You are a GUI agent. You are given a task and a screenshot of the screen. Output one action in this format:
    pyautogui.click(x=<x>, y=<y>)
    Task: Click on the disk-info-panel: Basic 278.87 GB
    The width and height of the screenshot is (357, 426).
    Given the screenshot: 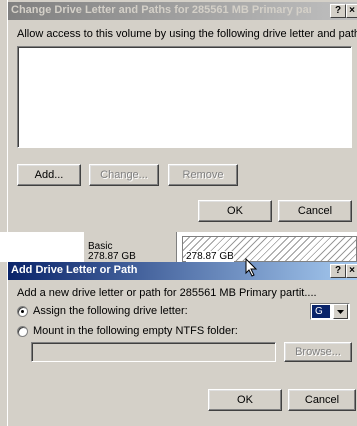 What is the action you would take?
    pyautogui.click(x=130, y=247)
    